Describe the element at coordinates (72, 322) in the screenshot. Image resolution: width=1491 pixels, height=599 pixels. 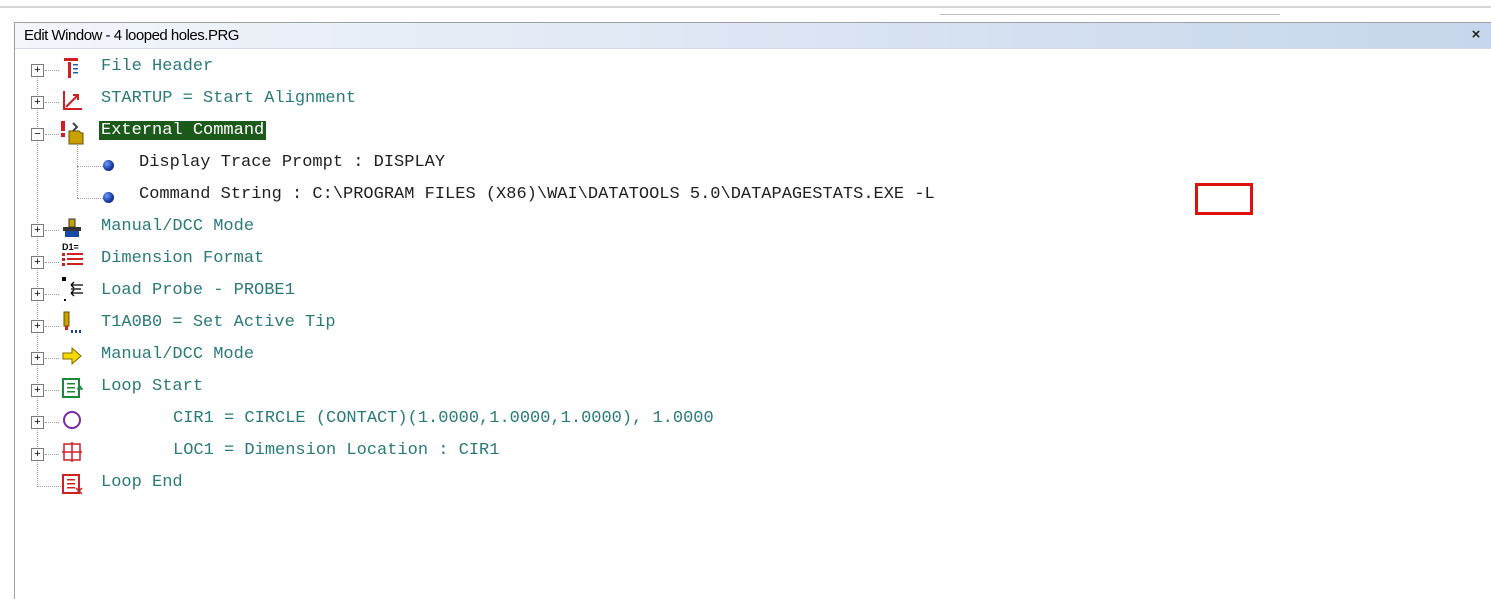
I see `active-tip-icon` at that location.